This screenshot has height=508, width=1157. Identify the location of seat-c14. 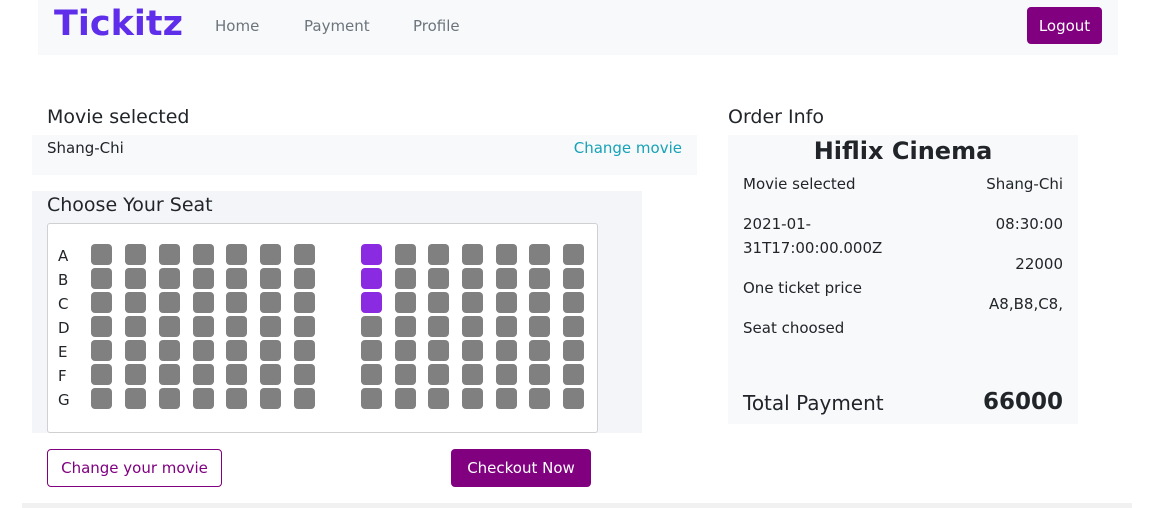
(573, 302).